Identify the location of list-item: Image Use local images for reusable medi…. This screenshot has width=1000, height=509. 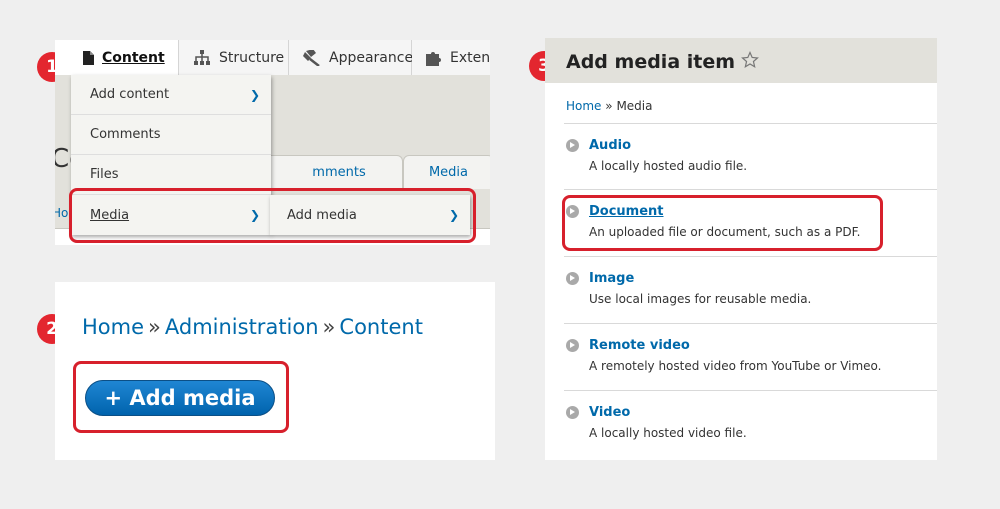
(750, 290).